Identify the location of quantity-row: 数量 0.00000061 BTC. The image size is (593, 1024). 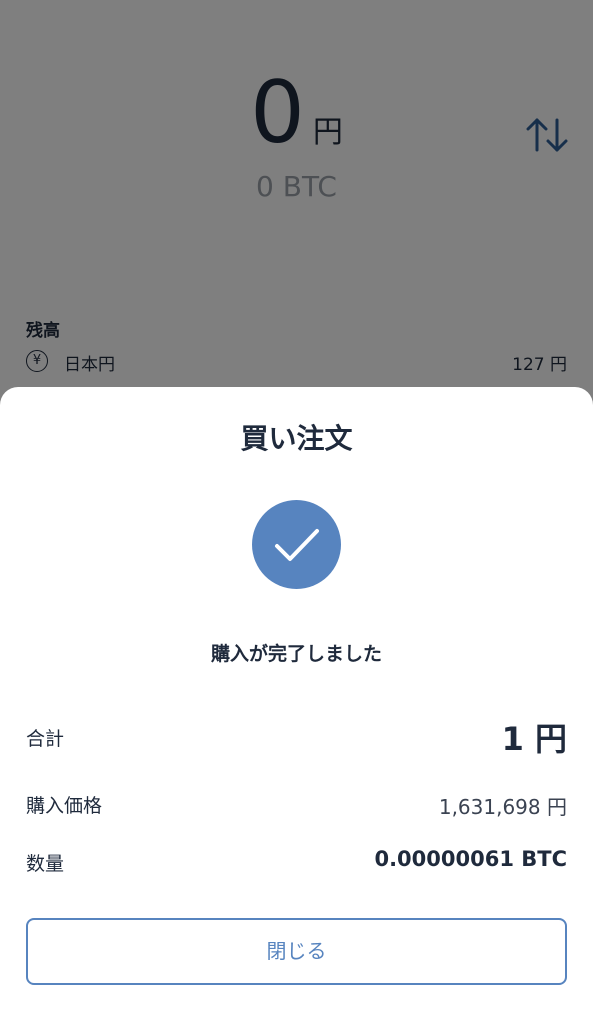
(296, 862).